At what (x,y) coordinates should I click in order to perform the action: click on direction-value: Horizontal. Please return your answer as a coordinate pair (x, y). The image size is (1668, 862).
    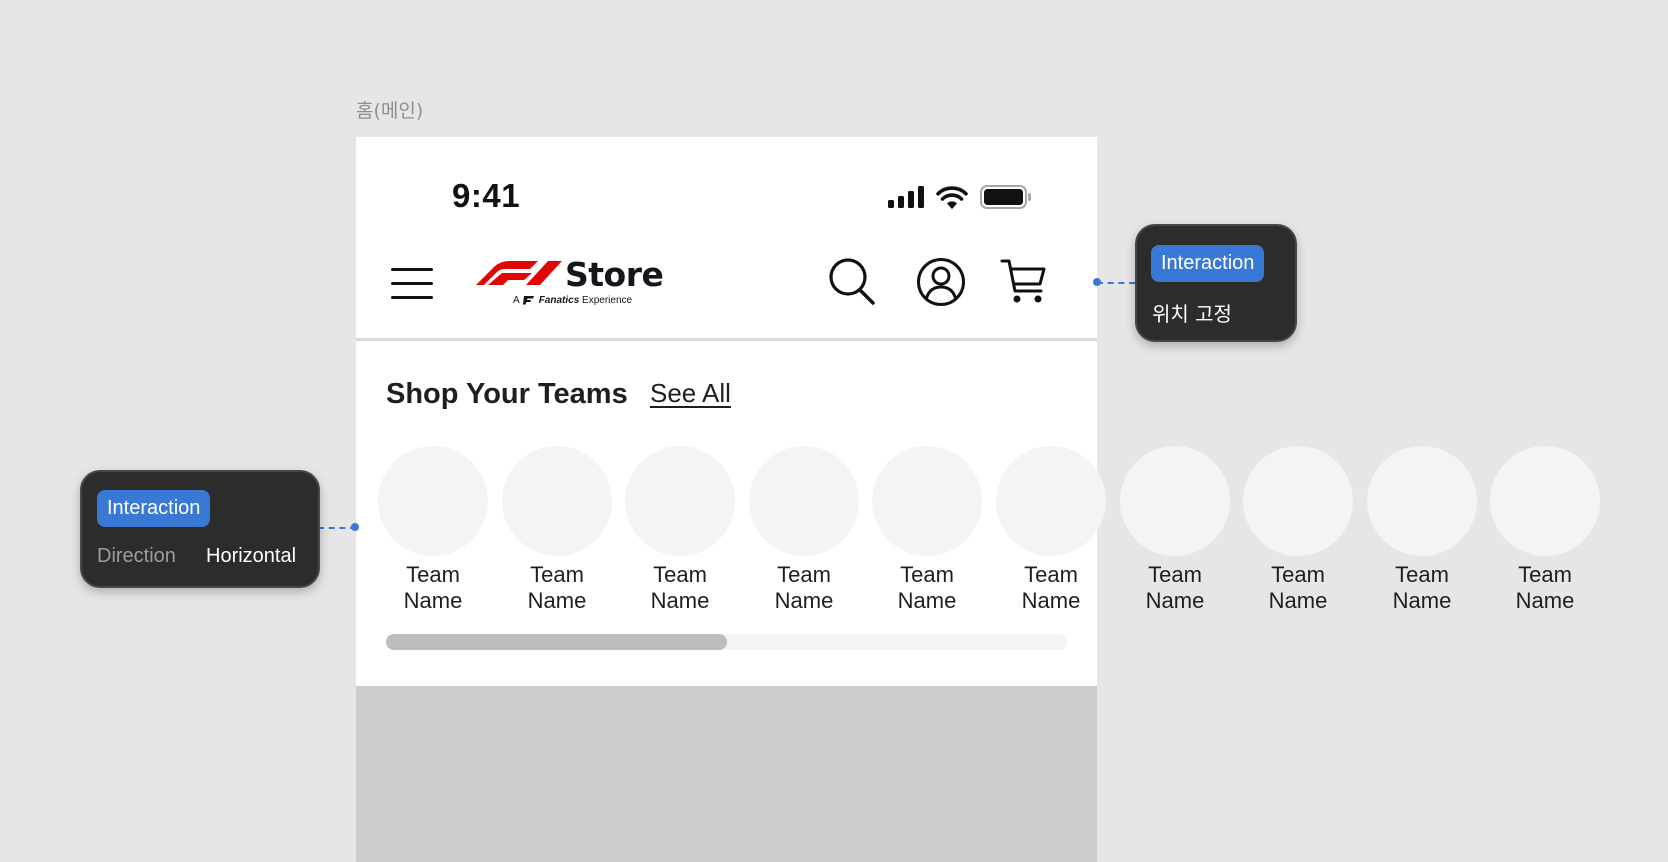
    Looking at the image, I should click on (251, 556).